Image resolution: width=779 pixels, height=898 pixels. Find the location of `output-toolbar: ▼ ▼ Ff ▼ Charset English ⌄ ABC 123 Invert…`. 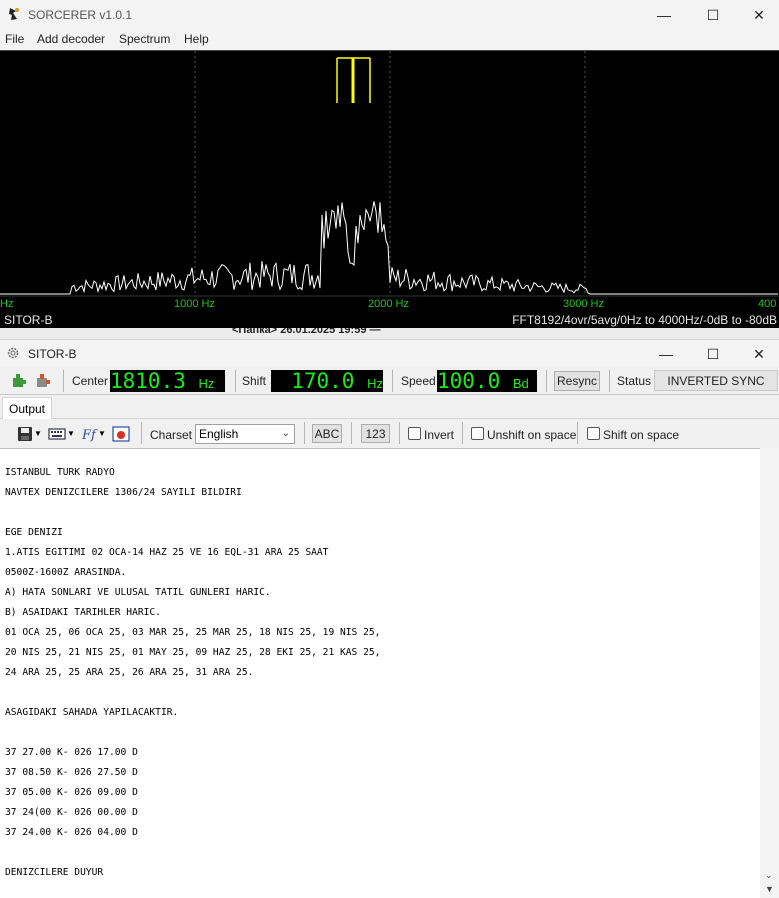

output-toolbar: ▼ ▼ Ff ▼ Charset English ⌄ ABC 123 Invert… is located at coordinates (389, 433).